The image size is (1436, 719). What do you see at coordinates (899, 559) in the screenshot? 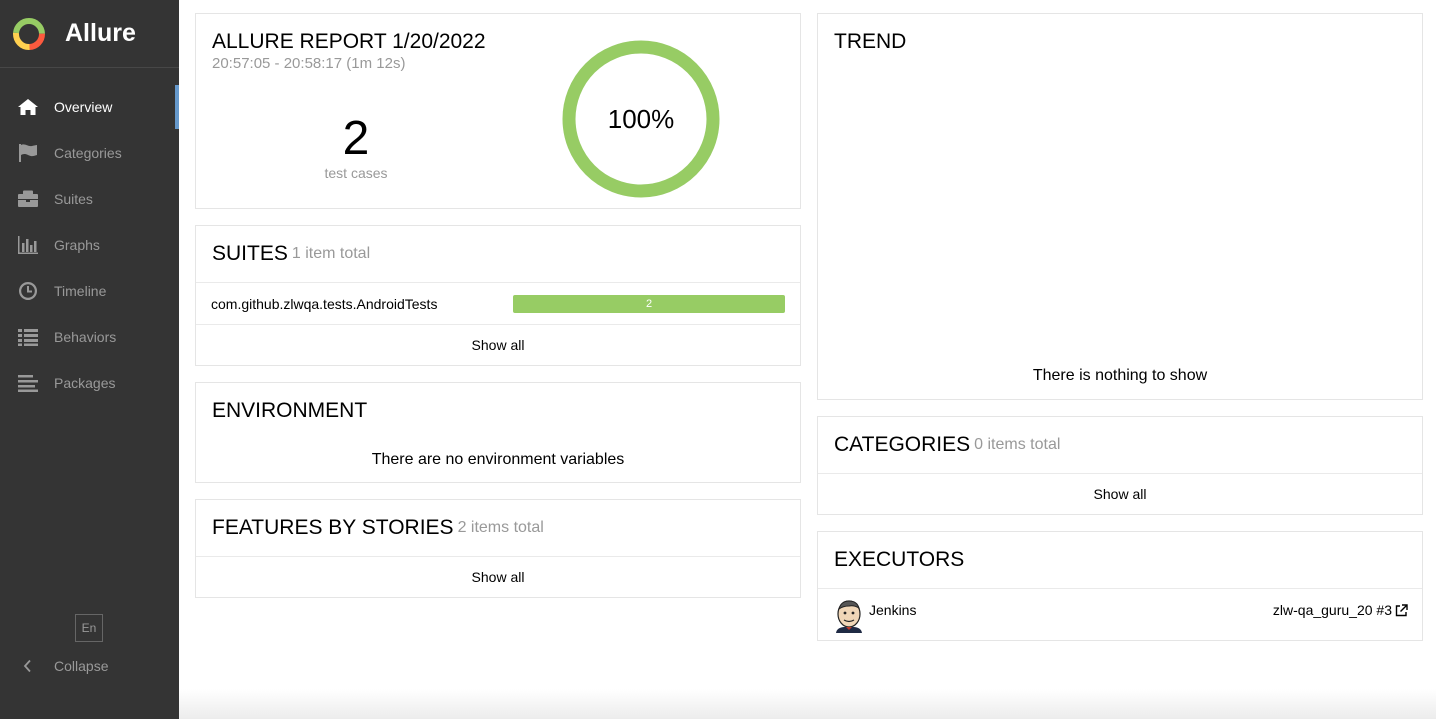
I see `executors-title: EXECUTORS` at bounding box center [899, 559].